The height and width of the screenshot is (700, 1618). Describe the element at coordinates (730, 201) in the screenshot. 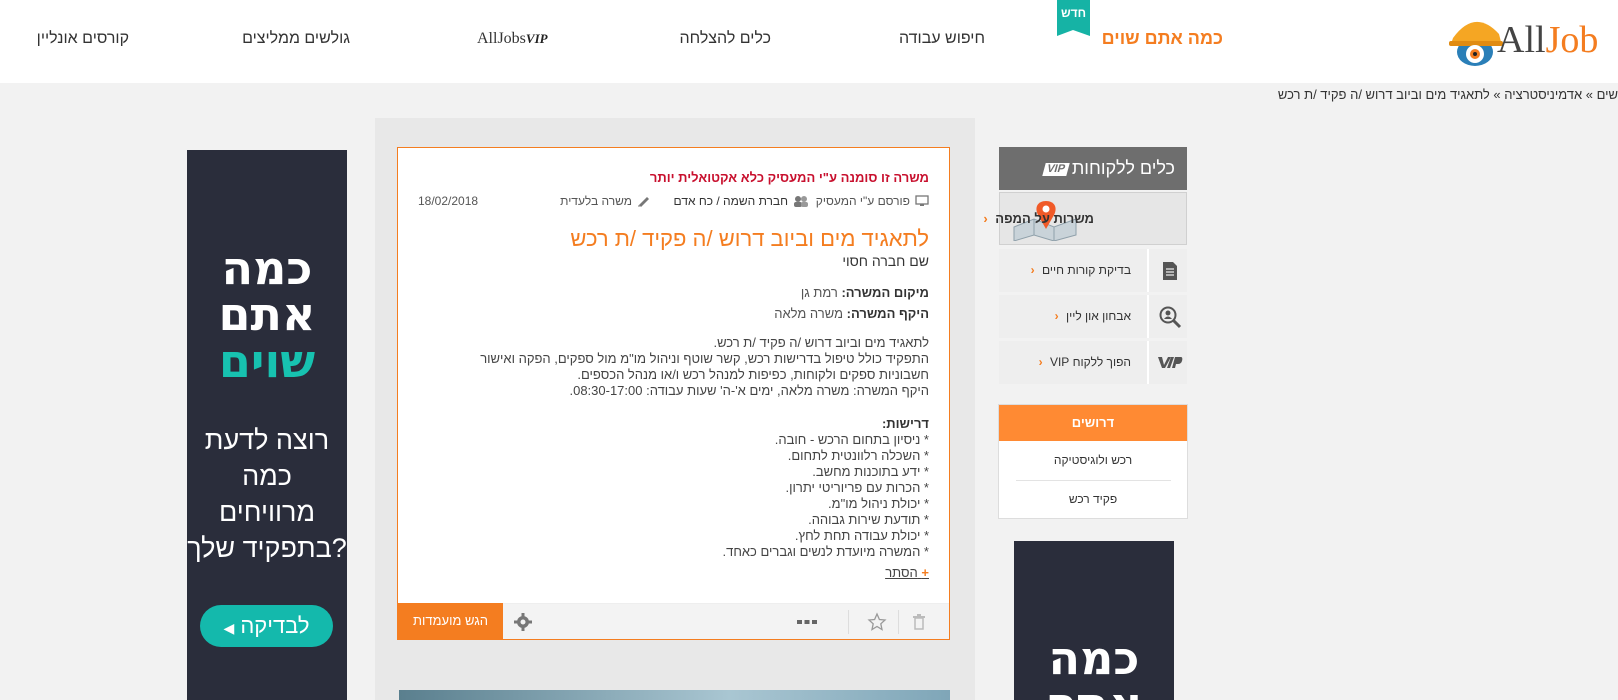

I see `company-type-text: חברת השמה / כח אדם` at that location.